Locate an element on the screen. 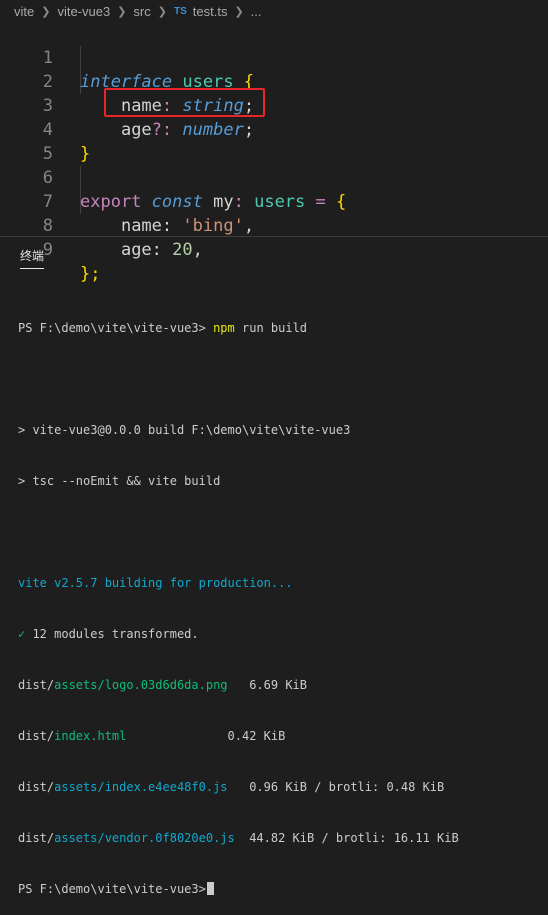 The height and width of the screenshot is (915, 548). code-line: 3 age?: number; is located at coordinates (274, 105).